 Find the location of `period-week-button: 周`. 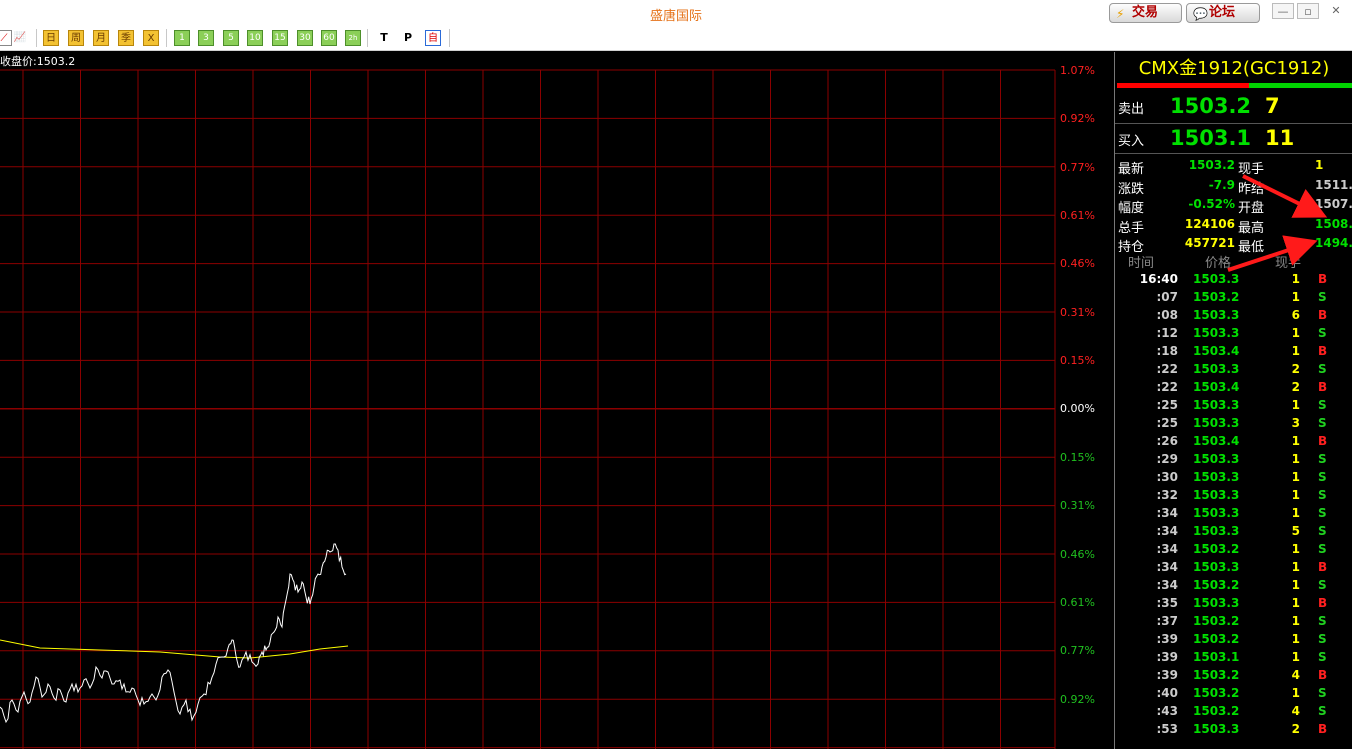

period-week-button: 周 is located at coordinates (76, 38).